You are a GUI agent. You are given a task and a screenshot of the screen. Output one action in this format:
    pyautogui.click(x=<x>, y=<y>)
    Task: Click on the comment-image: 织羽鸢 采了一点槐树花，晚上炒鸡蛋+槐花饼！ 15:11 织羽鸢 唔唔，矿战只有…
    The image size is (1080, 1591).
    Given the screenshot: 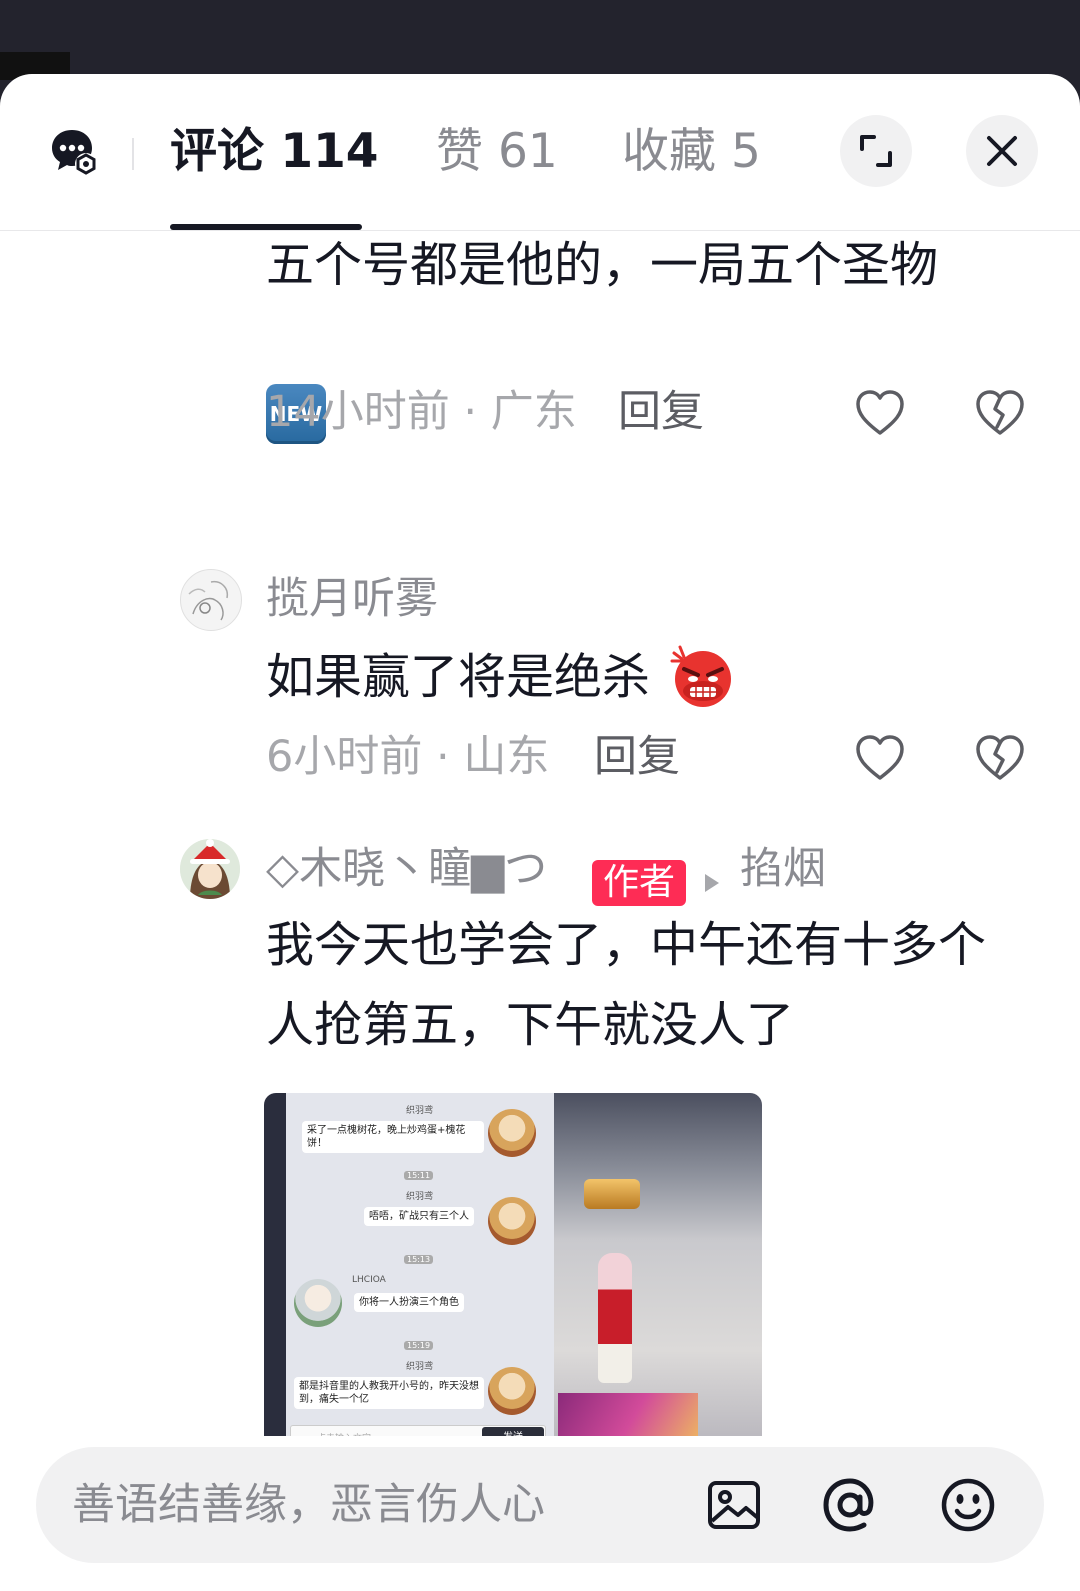 What is the action you would take?
    pyautogui.click(x=513, y=1277)
    